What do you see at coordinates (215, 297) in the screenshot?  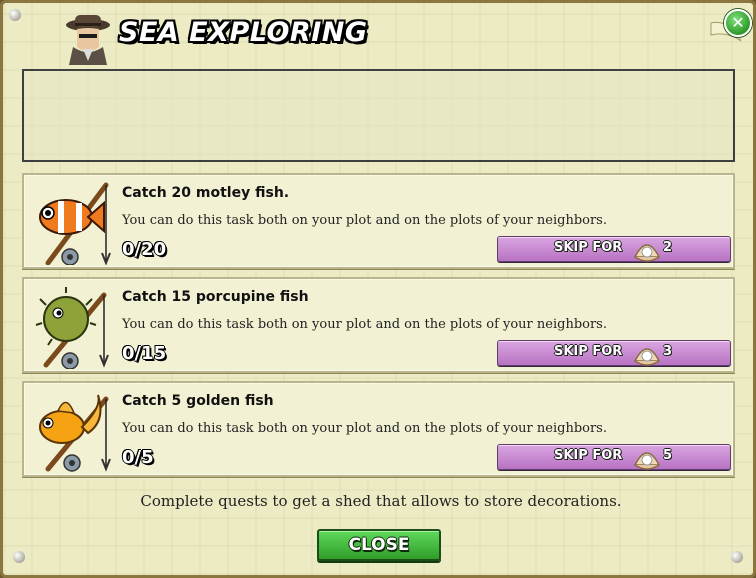 I see `task-title: Catch 15 porcupine fish` at bounding box center [215, 297].